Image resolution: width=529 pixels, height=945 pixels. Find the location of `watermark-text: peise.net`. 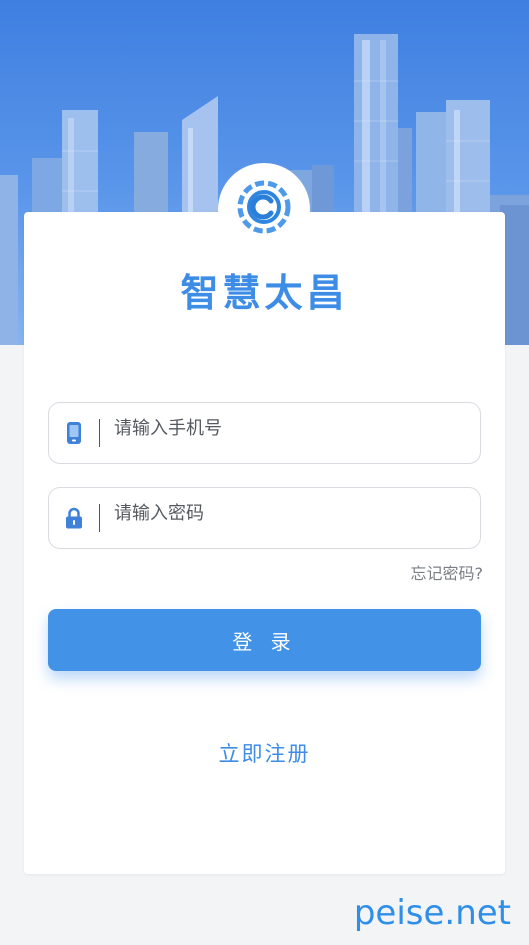

watermark-text: peise.net is located at coordinates (432, 913).